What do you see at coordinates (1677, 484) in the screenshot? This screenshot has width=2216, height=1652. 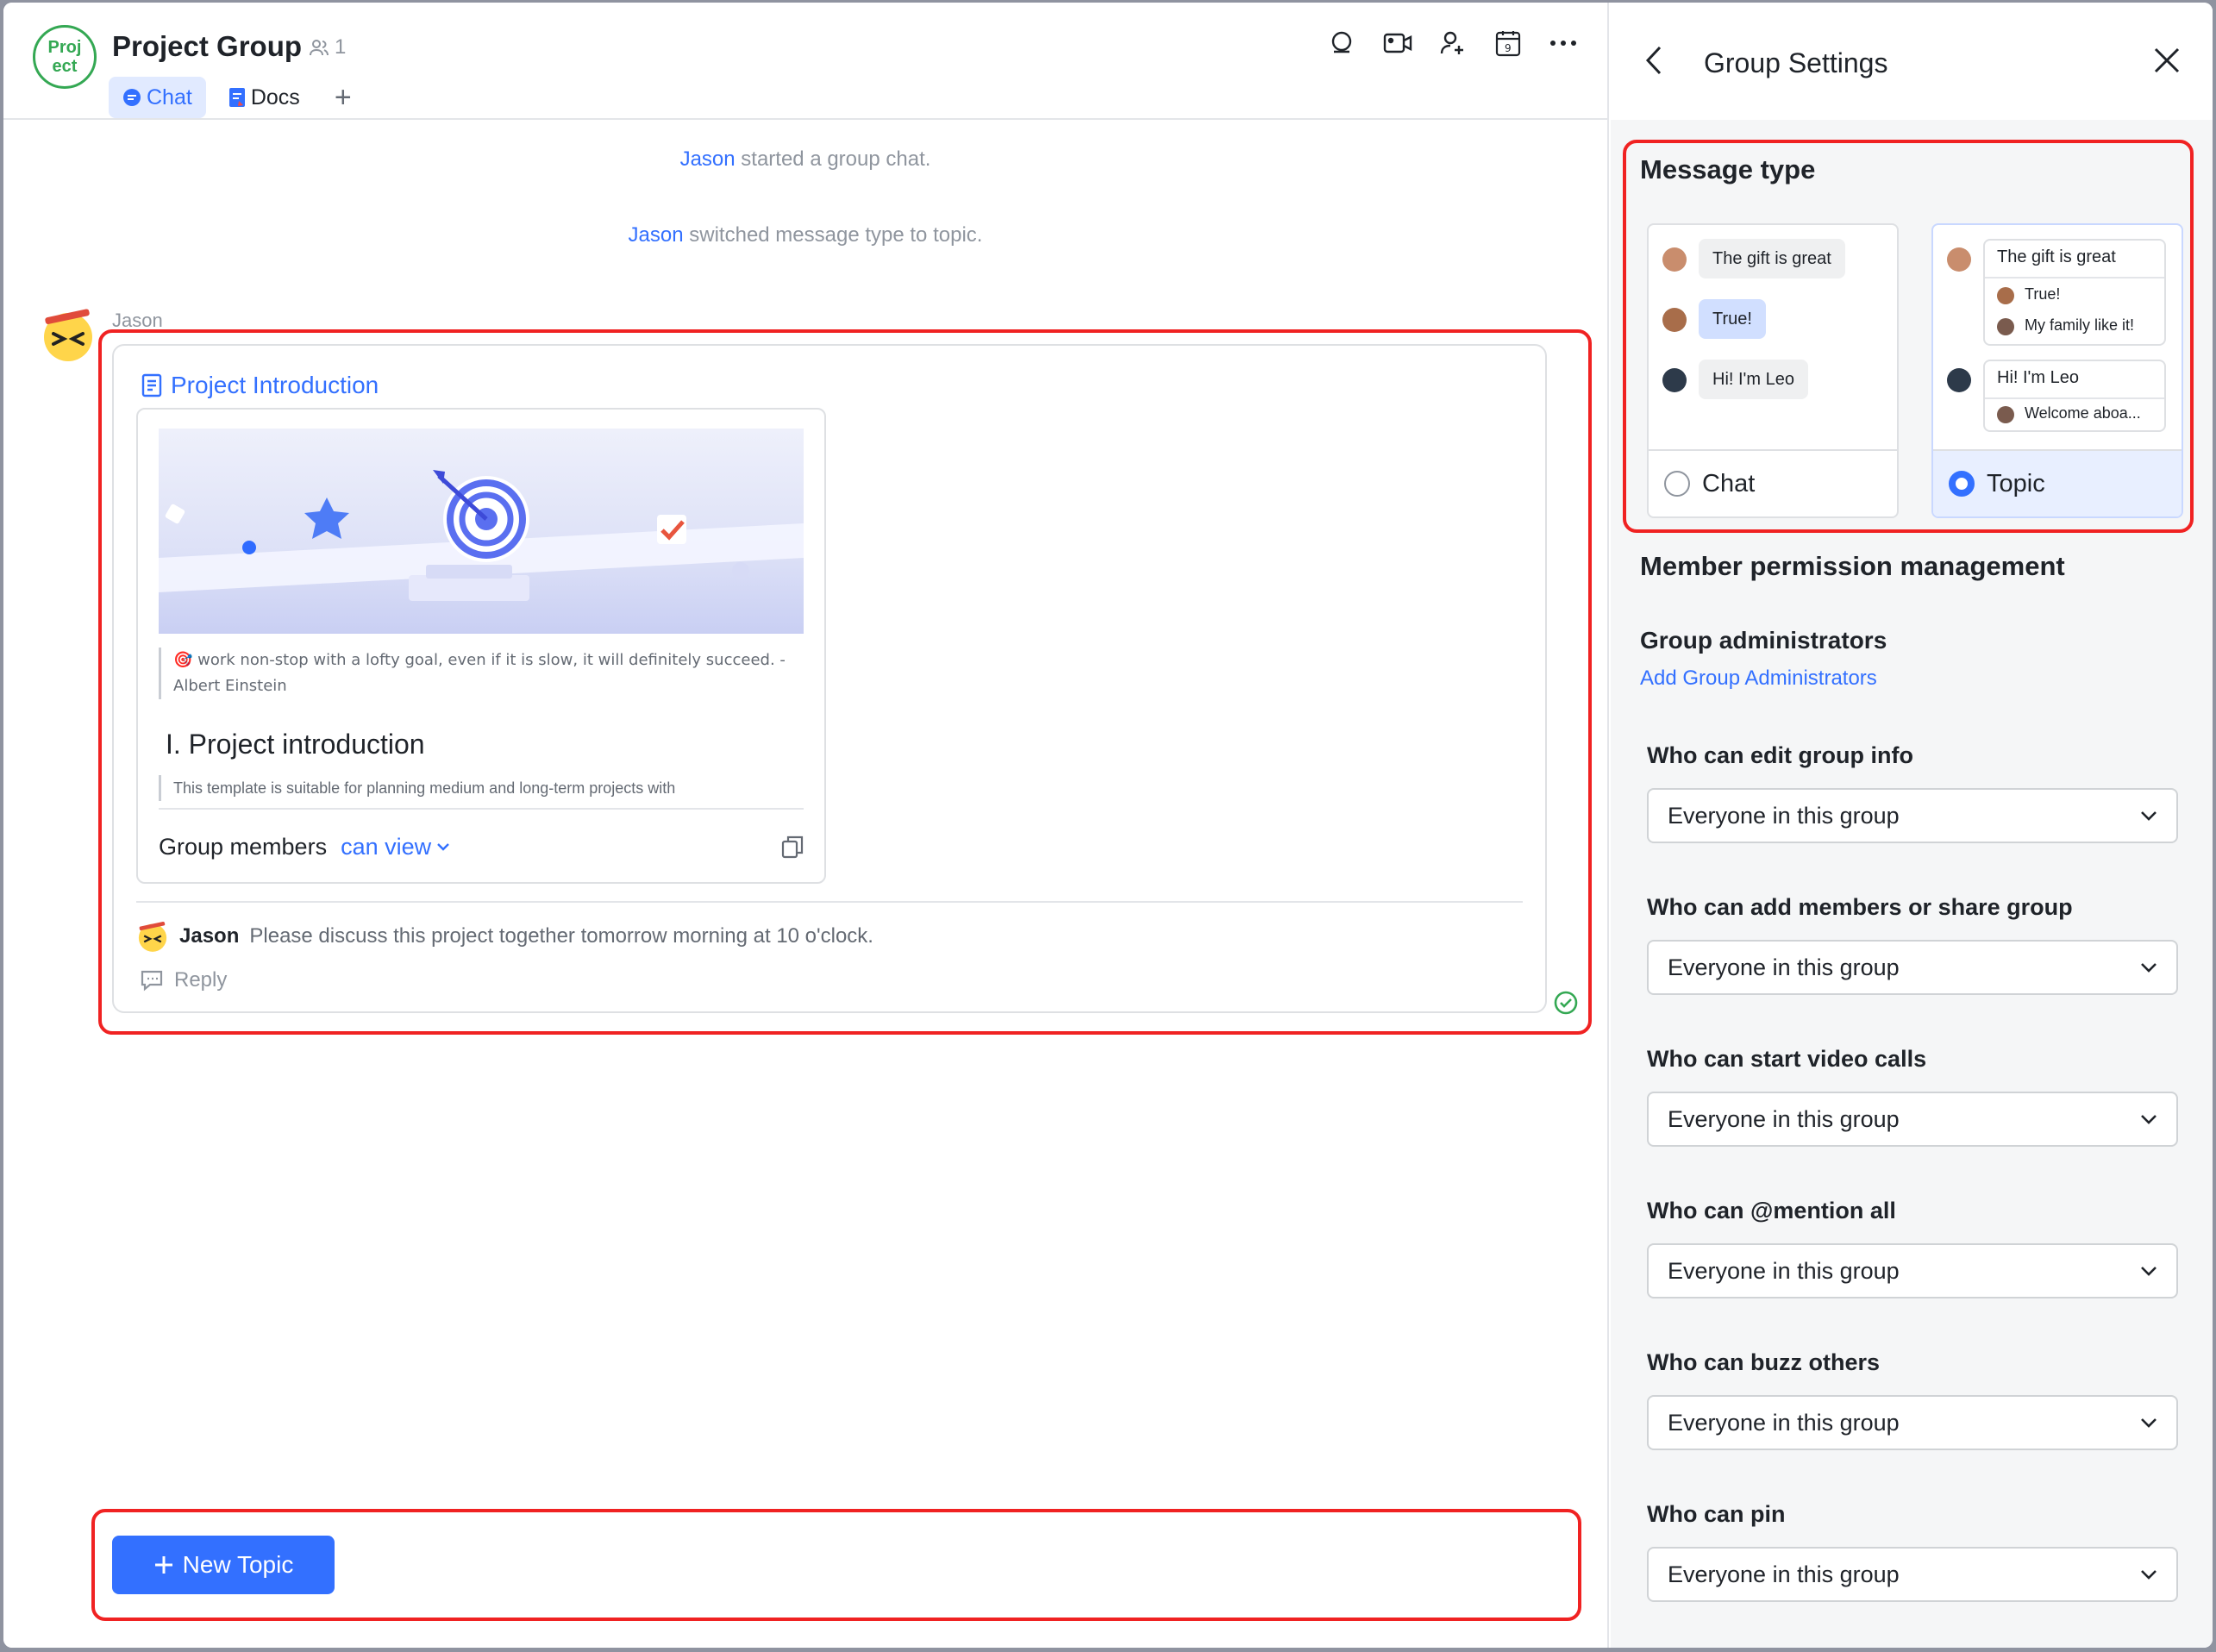 I see `chat-radio` at bounding box center [1677, 484].